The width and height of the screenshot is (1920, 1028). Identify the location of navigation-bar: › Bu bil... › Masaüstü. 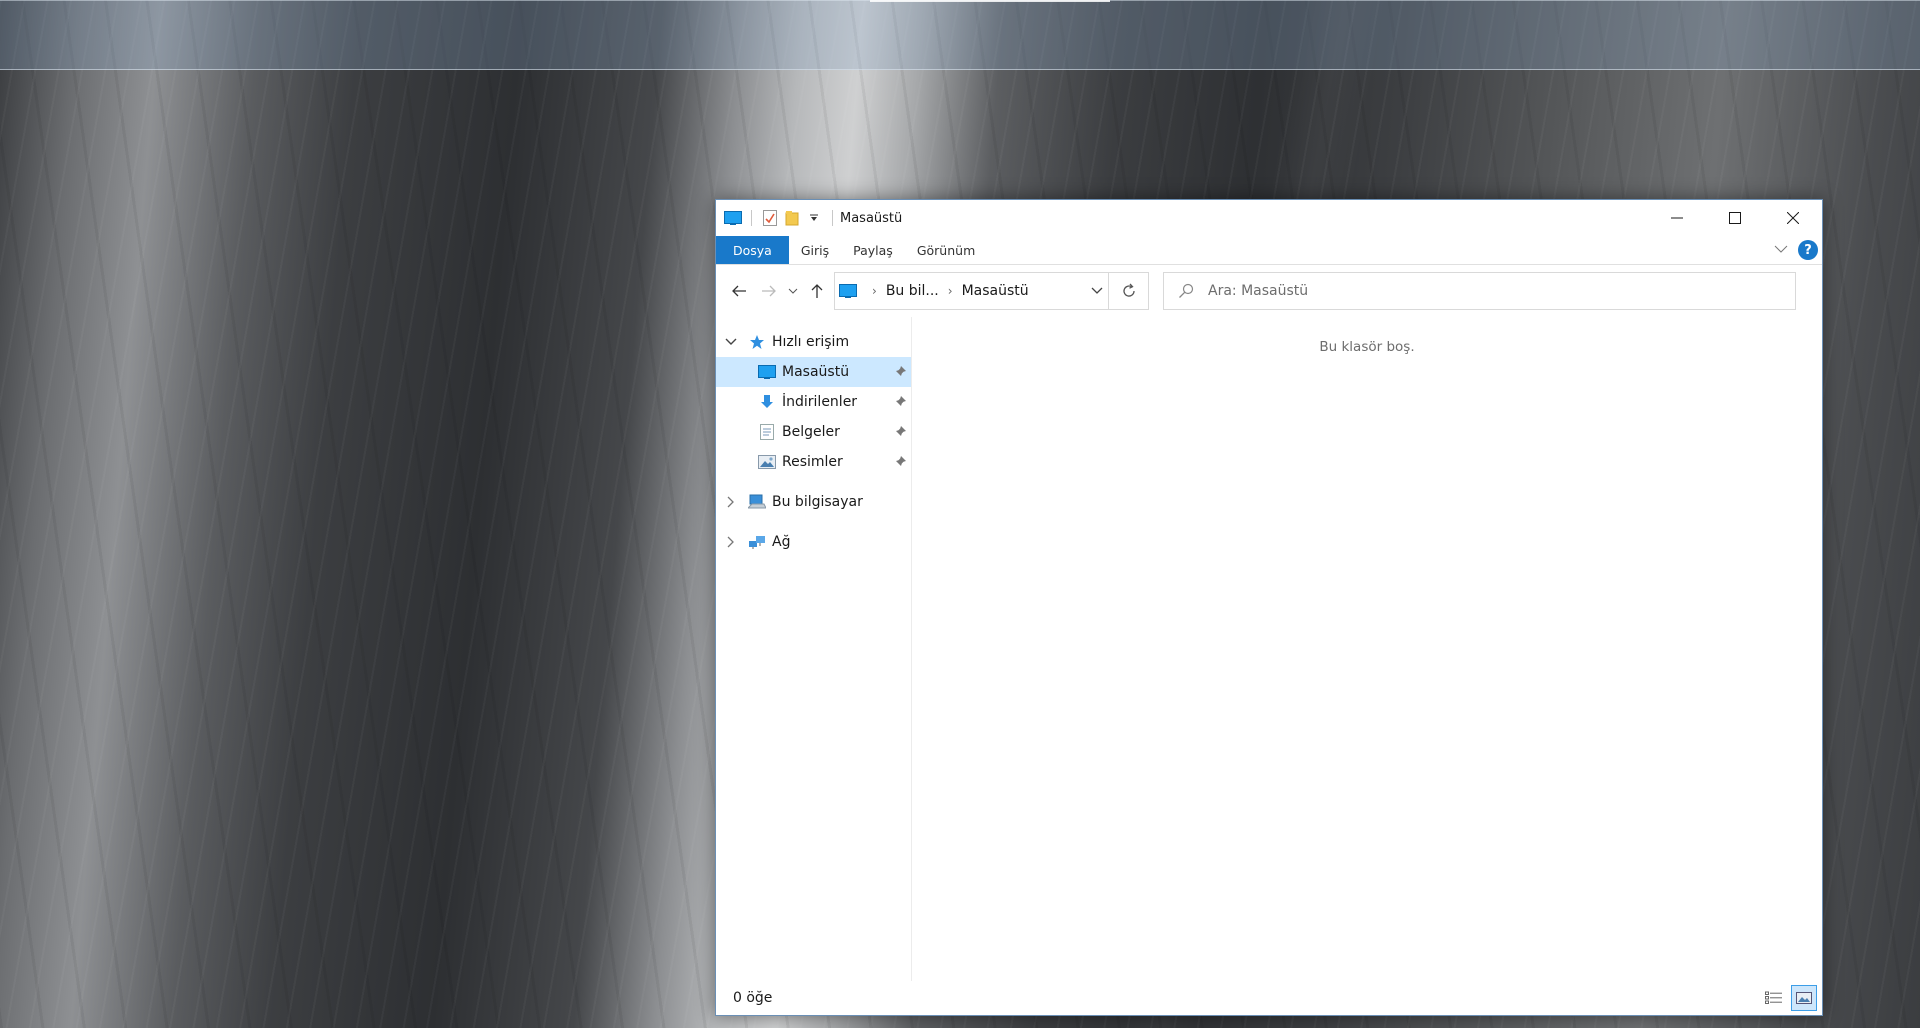
(1269, 291).